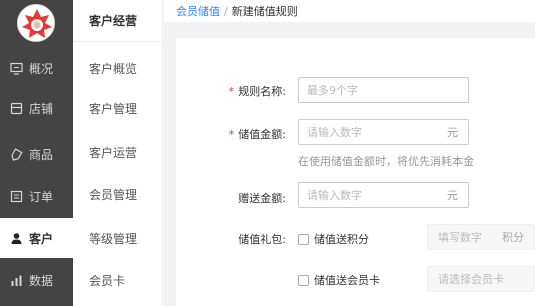  What do you see at coordinates (264, 11) in the screenshot?
I see `breadcrumb-current: 新建储值规则` at bounding box center [264, 11].